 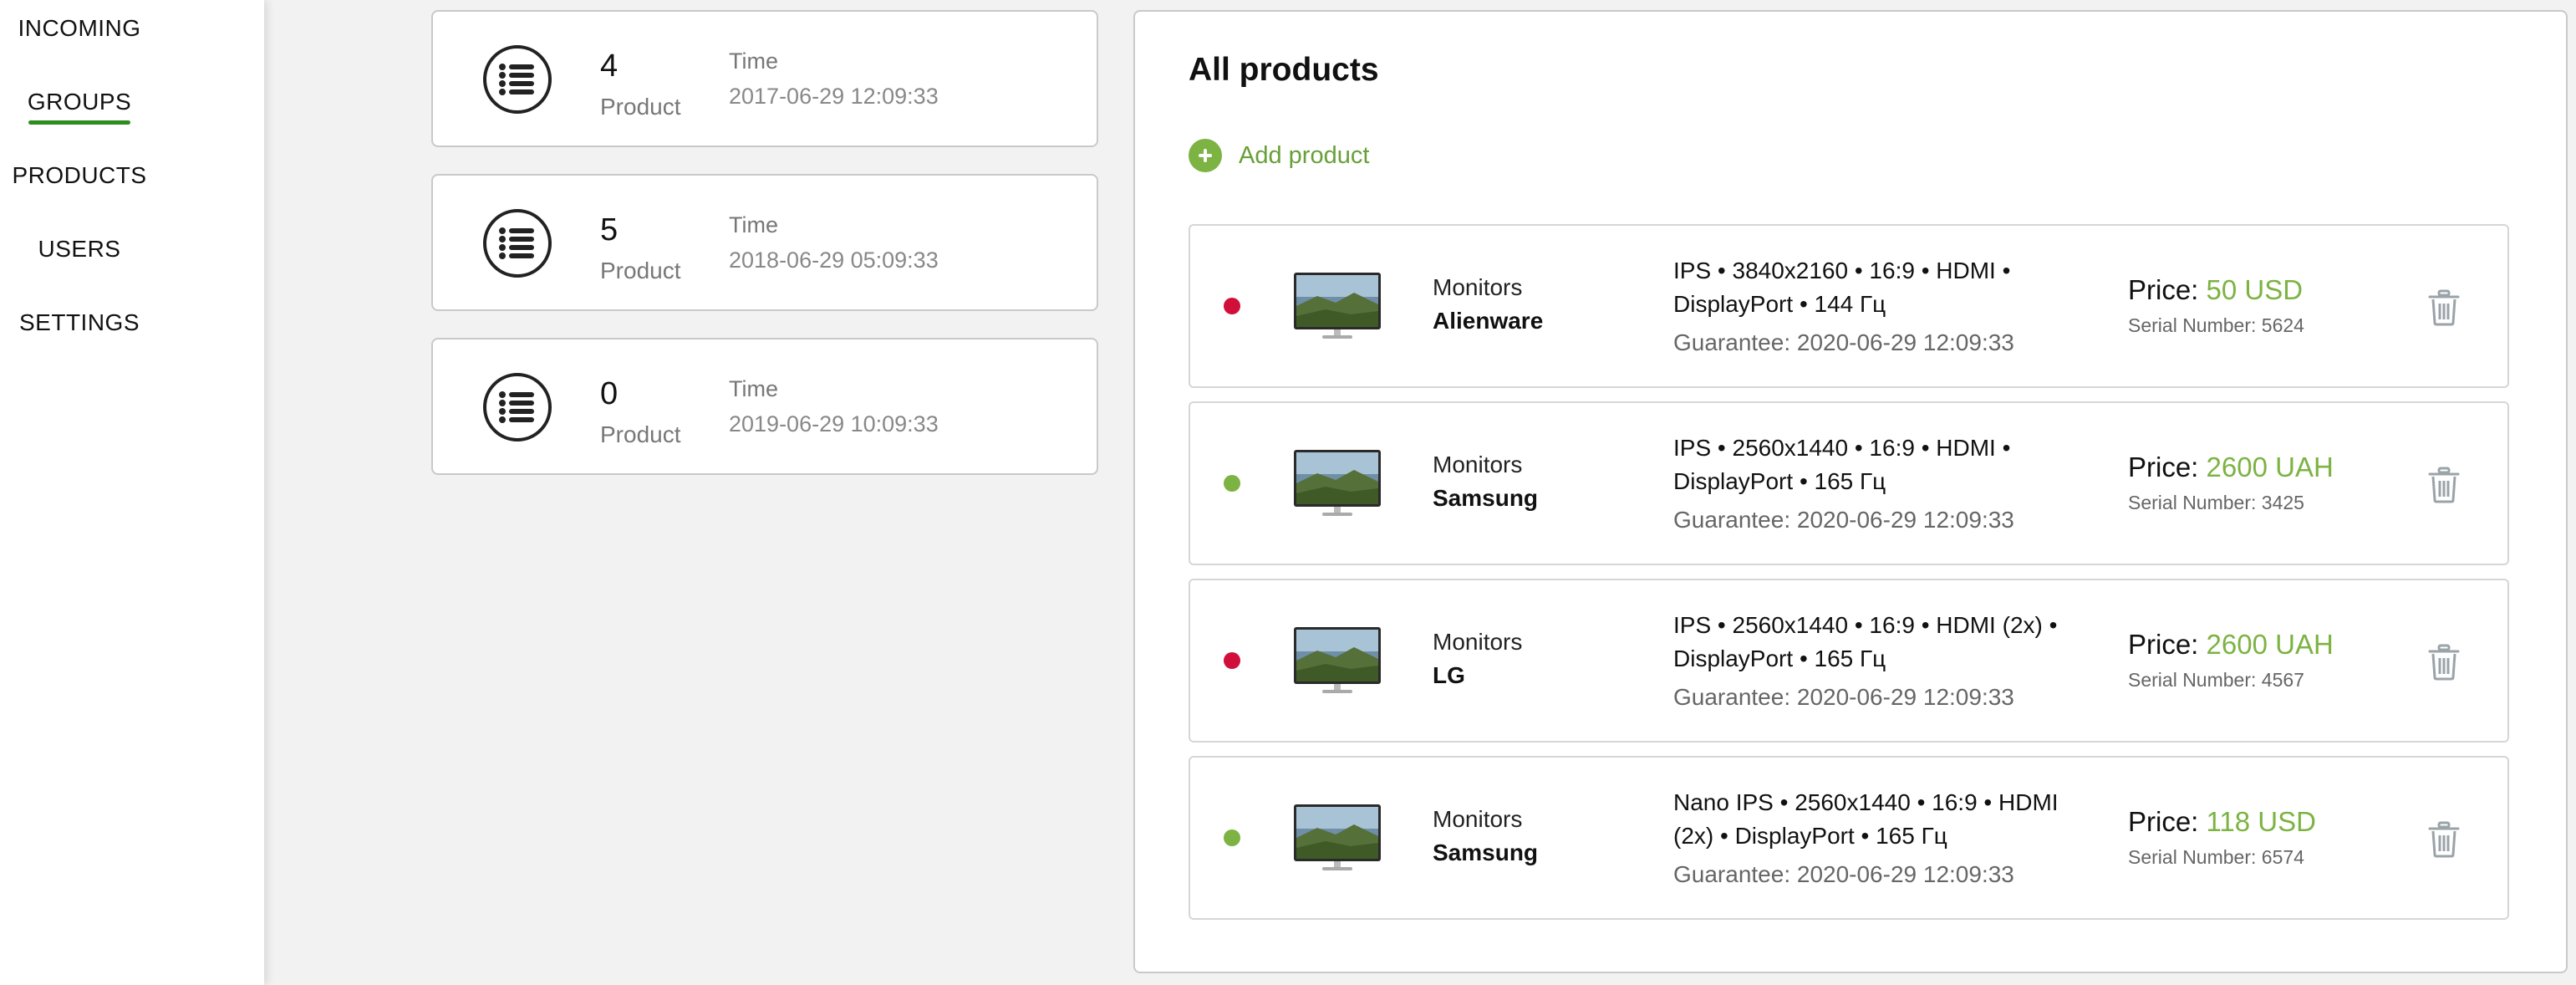 What do you see at coordinates (609, 66) in the screenshot?
I see `group-product-count: 4` at bounding box center [609, 66].